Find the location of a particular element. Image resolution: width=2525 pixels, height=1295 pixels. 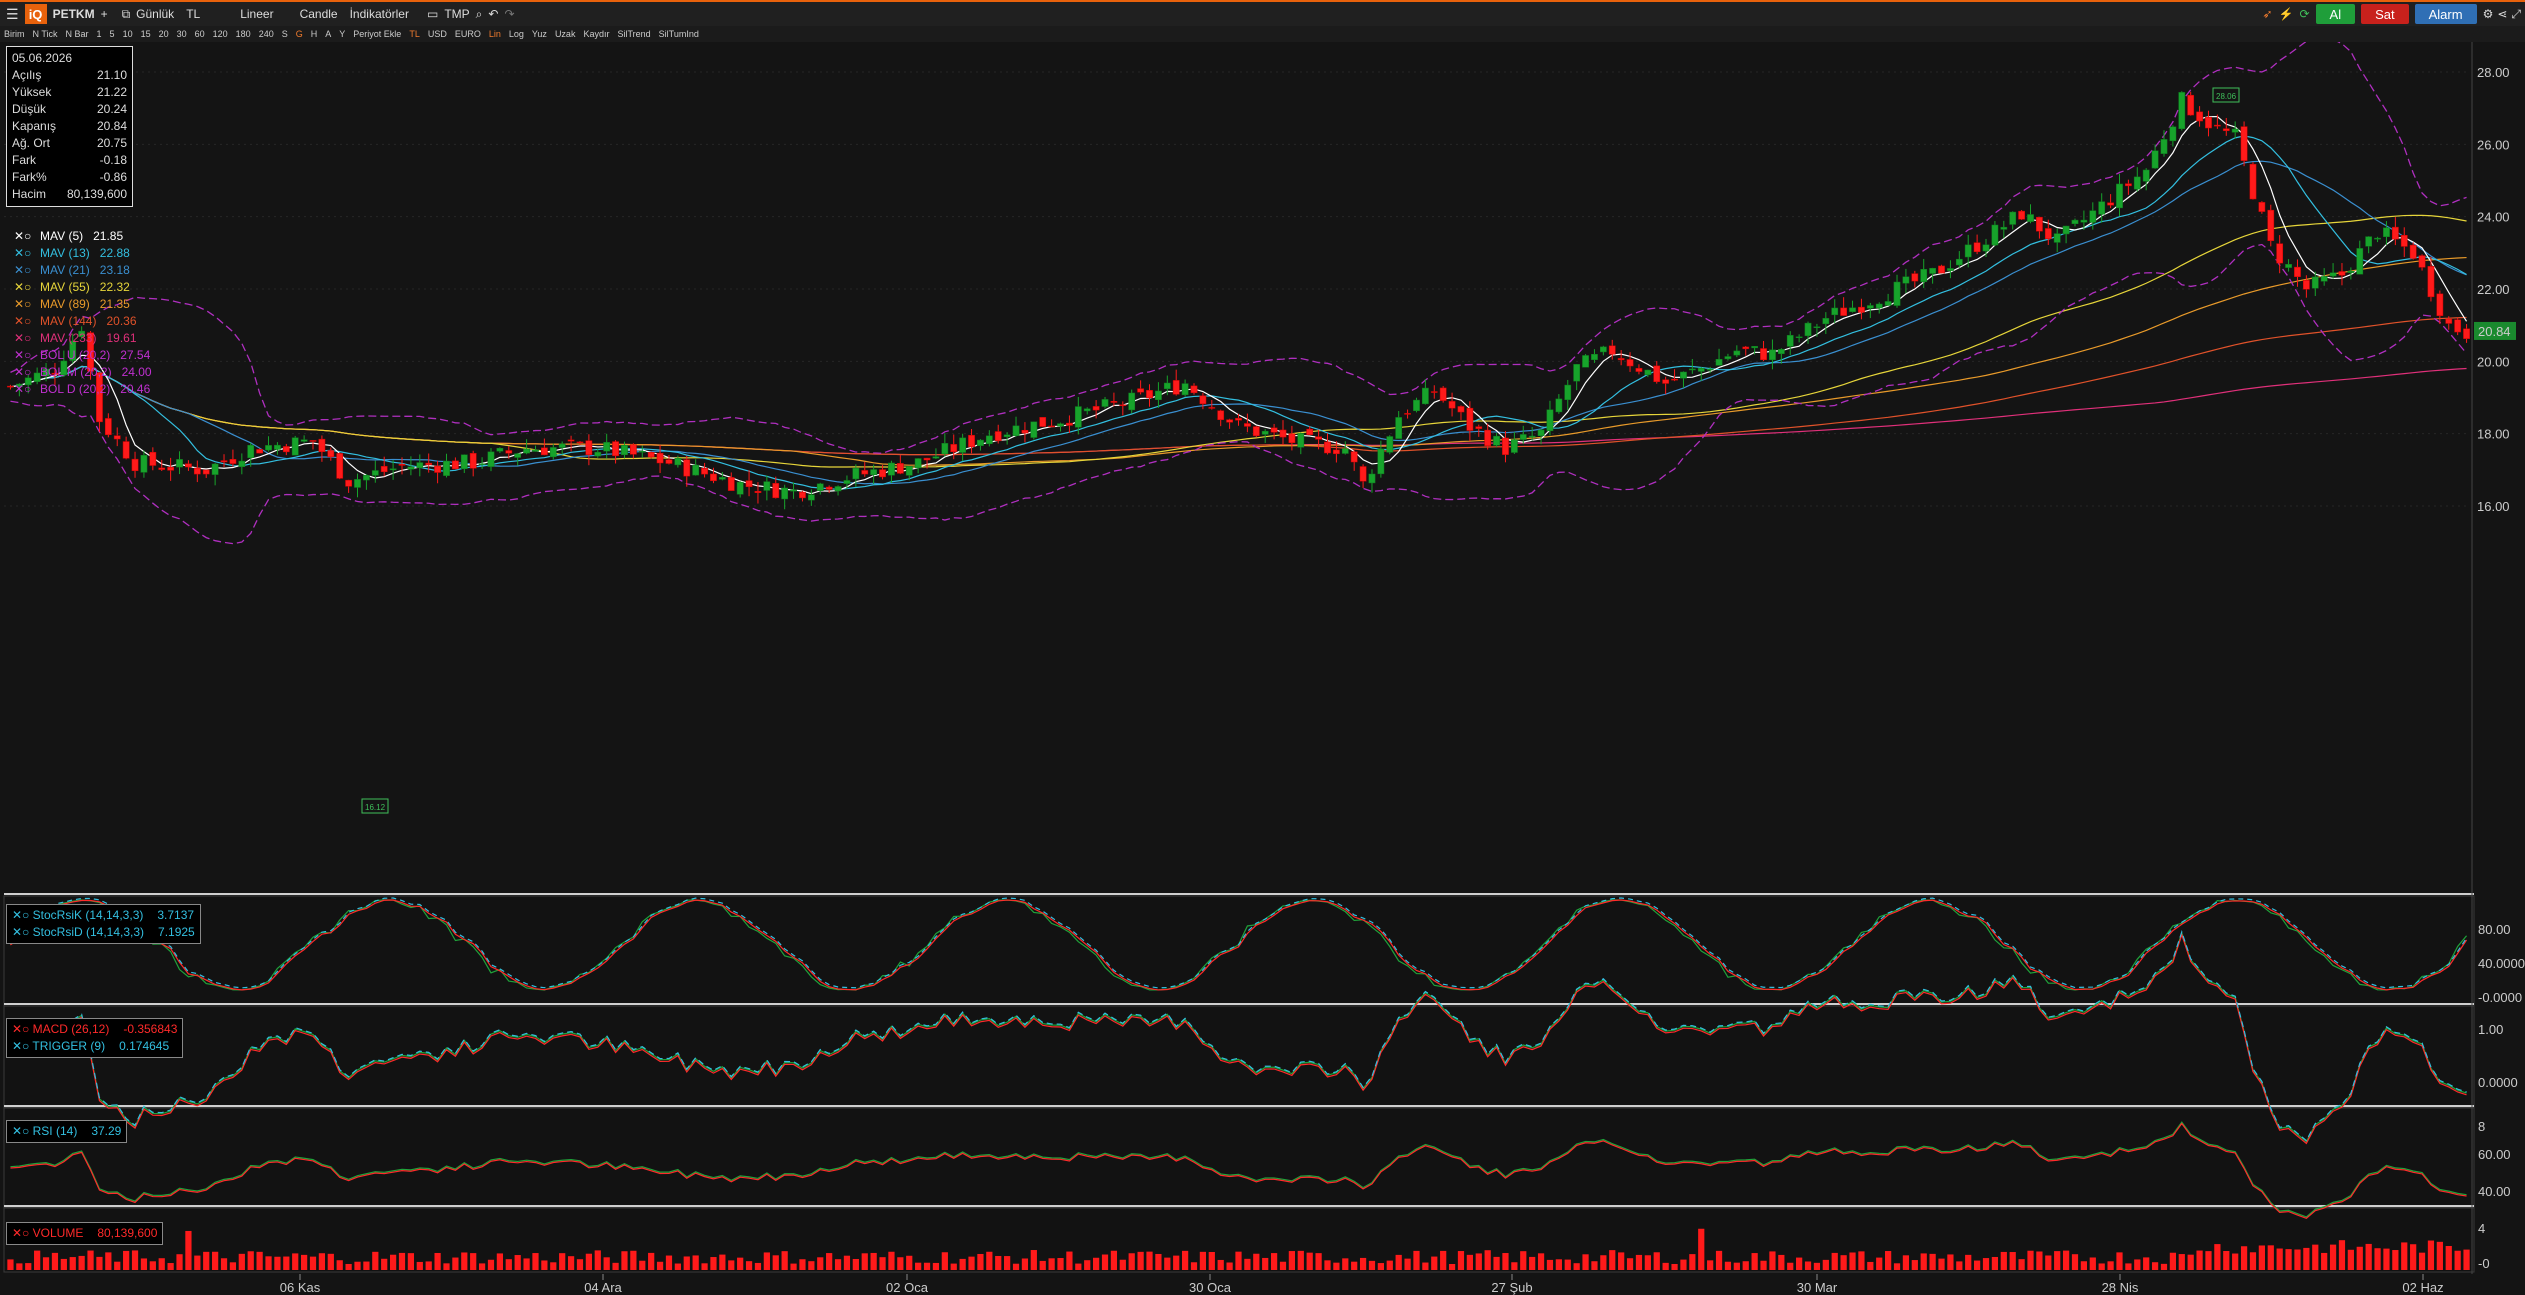

currency-dropdown: TL is located at coordinates (193, 14).